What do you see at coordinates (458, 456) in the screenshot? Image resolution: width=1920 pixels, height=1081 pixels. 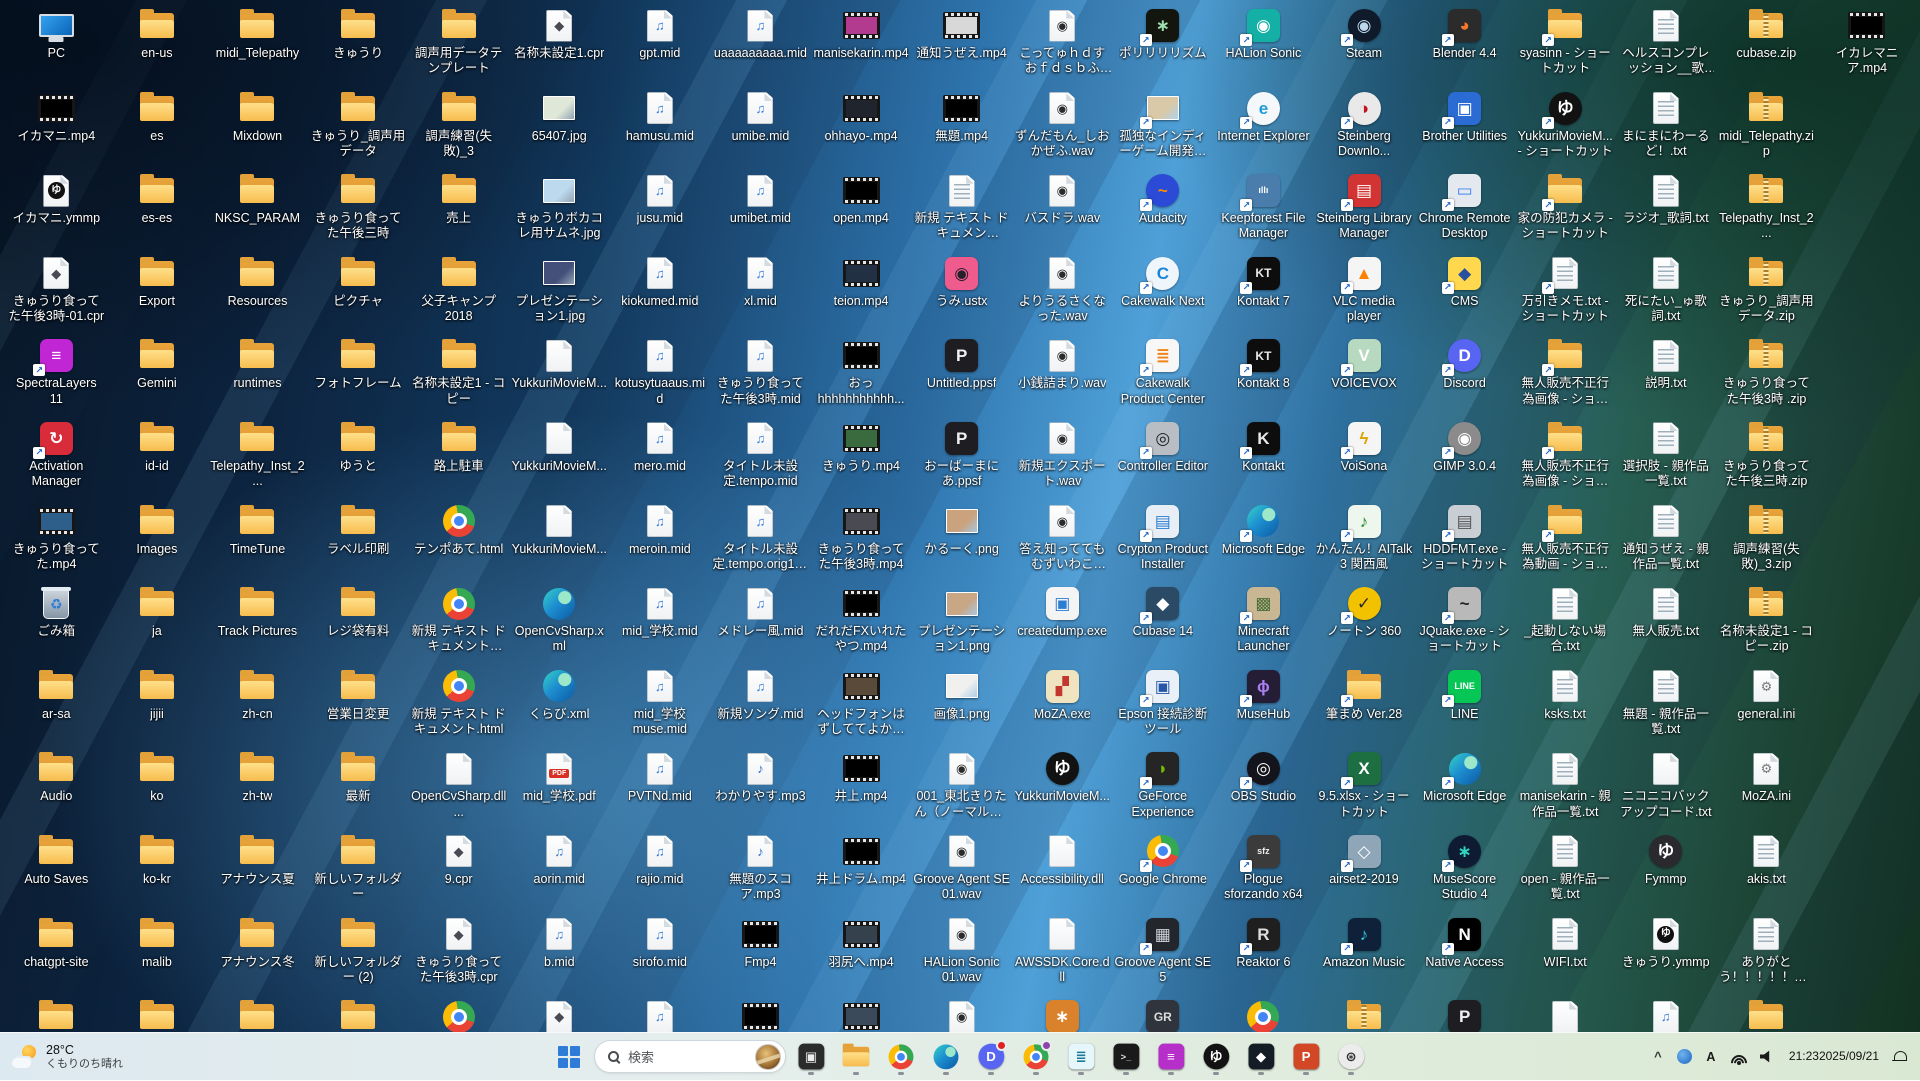 I see `desktop-icon: 路上駐車` at bounding box center [458, 456].